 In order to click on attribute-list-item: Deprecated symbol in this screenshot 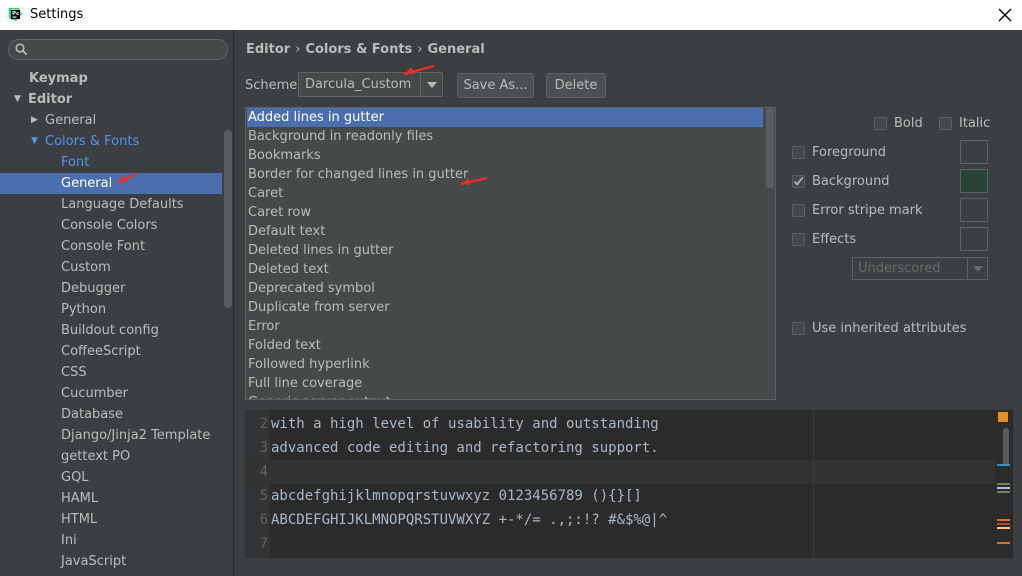, I will do `click(505, 288)`.